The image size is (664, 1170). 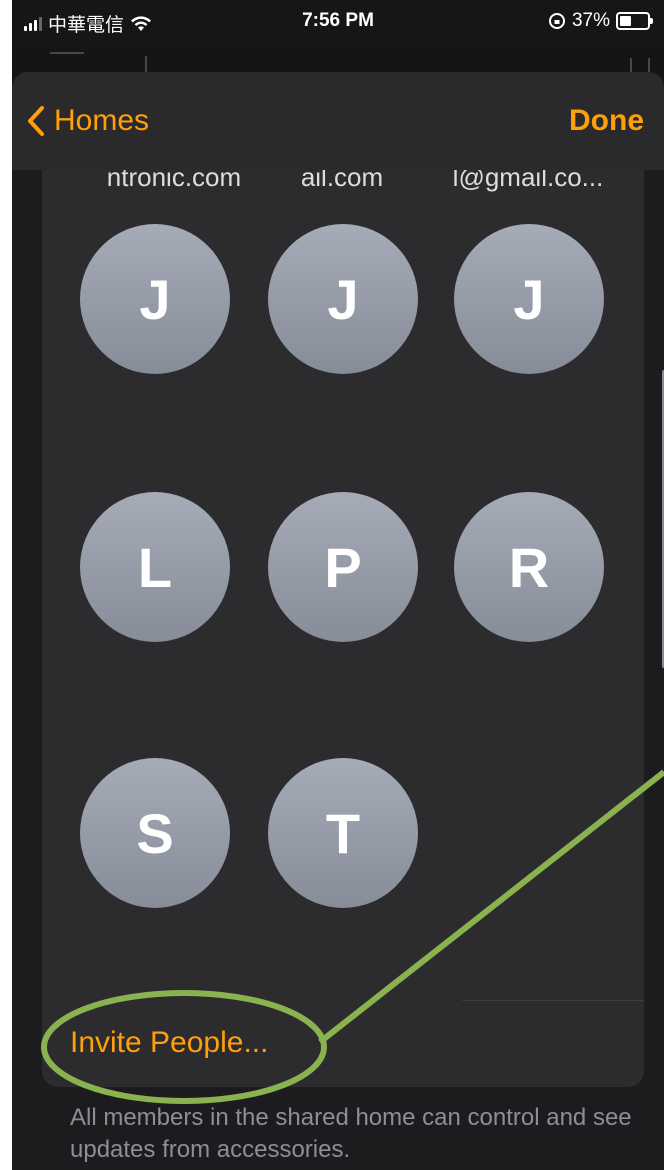 What do you see at coordinates (102, 120) in the screenshot?
I see `back-label: Homes` at bounding box center [102, 120].